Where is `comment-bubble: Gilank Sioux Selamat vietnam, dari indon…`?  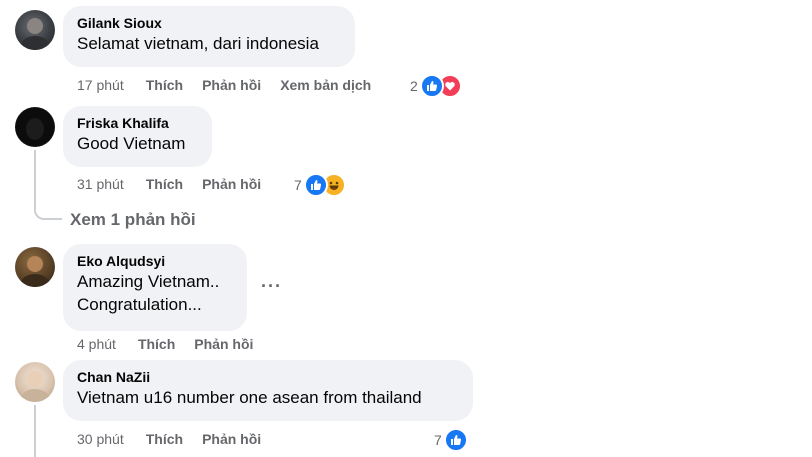
comment-bubble: Gilank Sioux Selamat vietnam, dari indon… is located at coordinates (209, 36).